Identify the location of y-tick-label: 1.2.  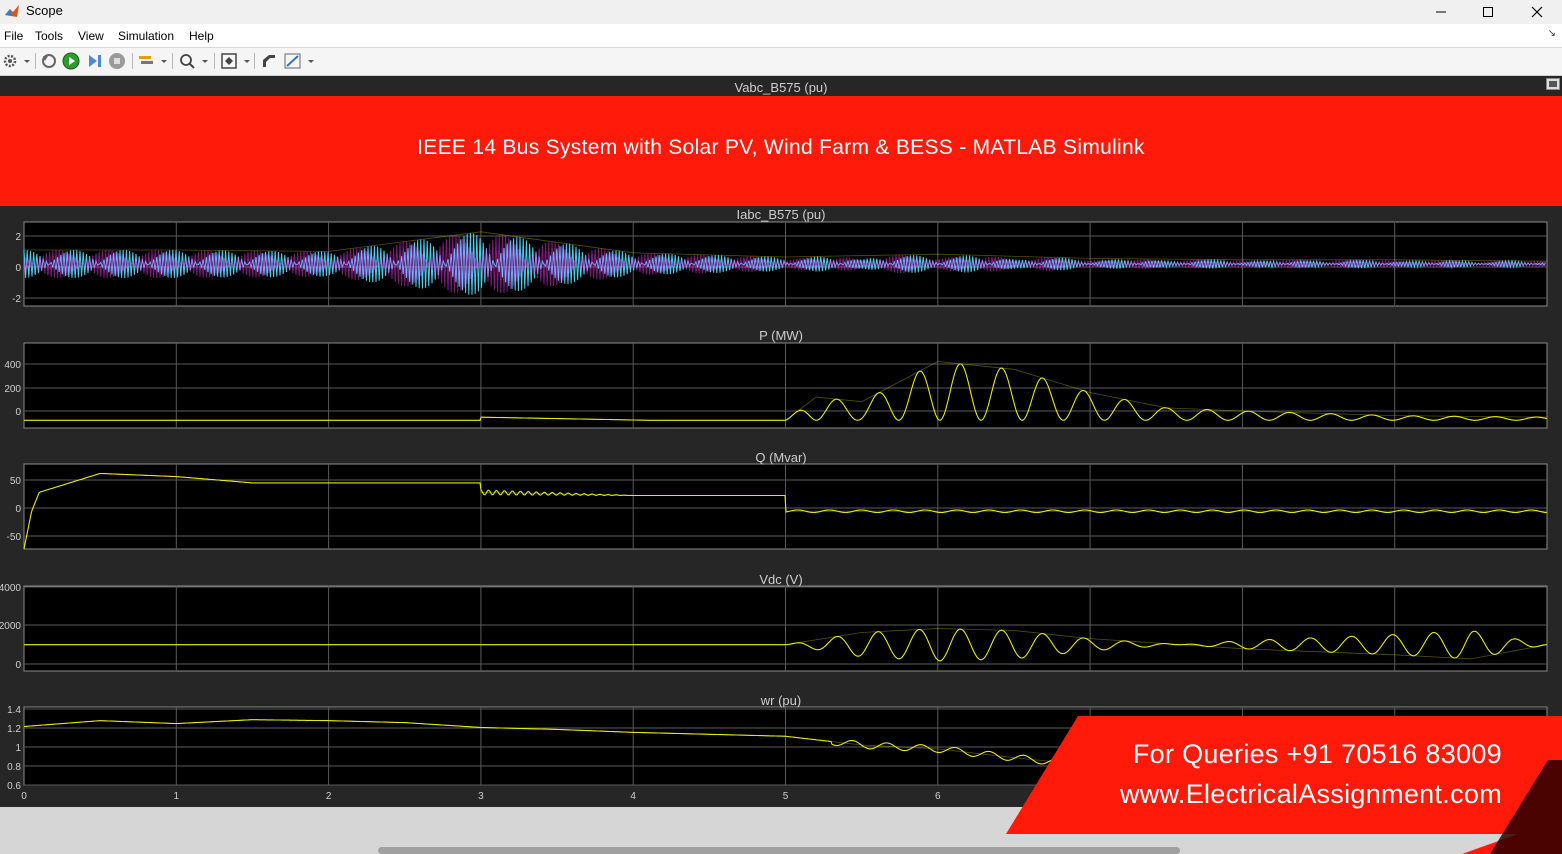
(14, 729).